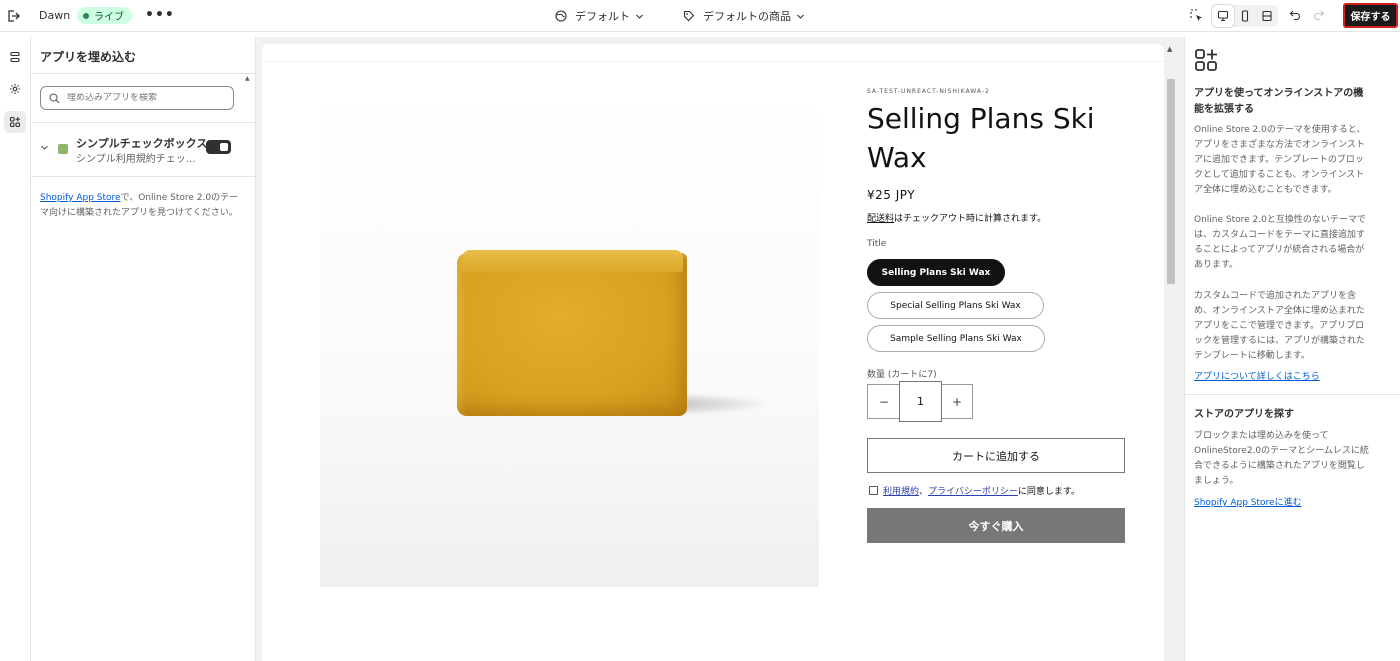 The height and width of the screenshot is (661, 1400). I want to click on top-bar: Dawn ライブ ••• デフォルト デフォルトの商品 保存する, so click(700, 16).